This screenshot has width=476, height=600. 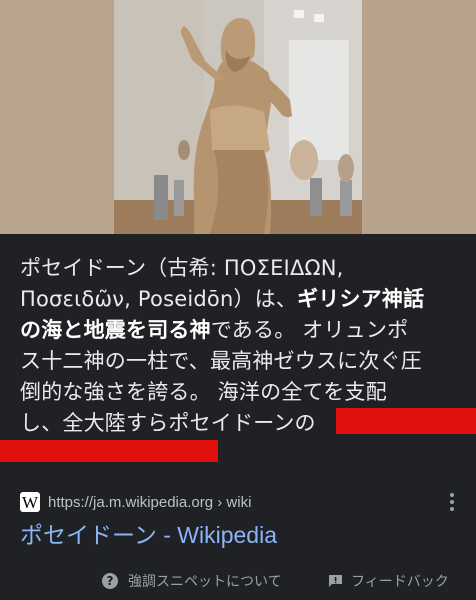 What do you see at coordinates (57, 117) in the screenshot?
I see `image-backdrop-left` at bounding box center [57, 117].